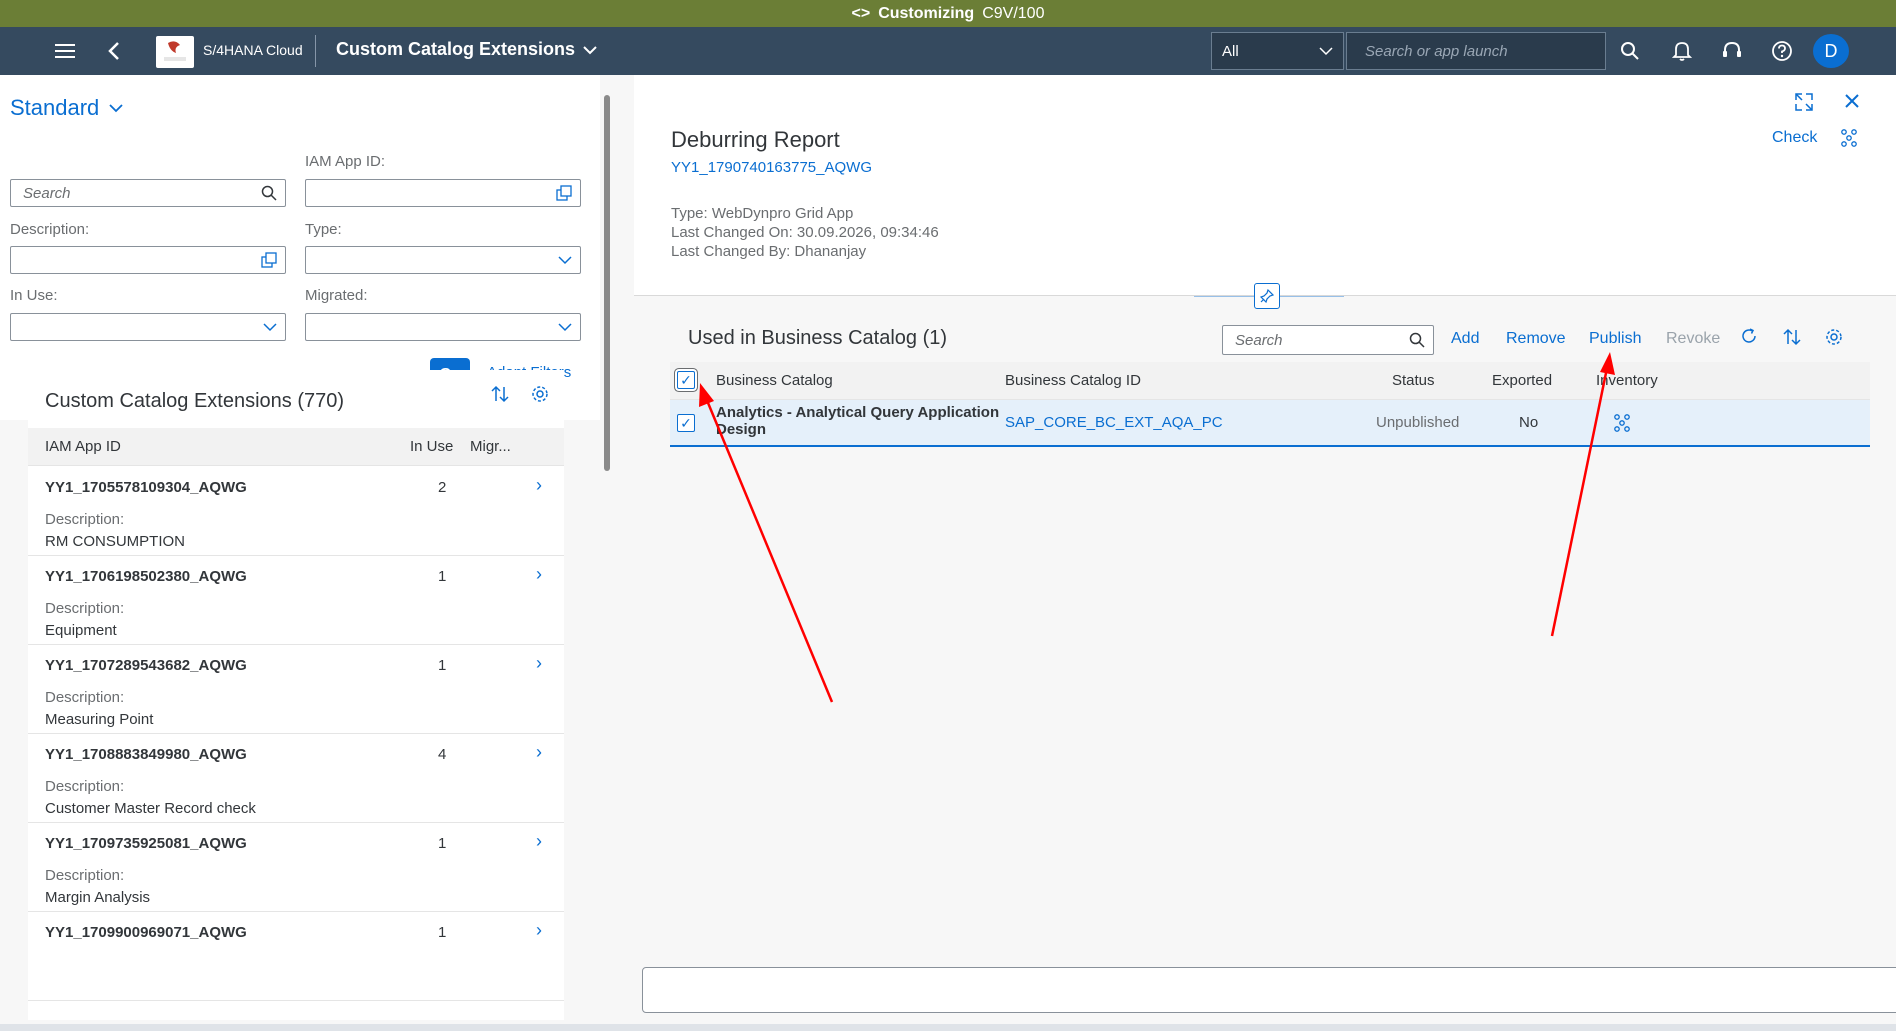 Image resolution: width=1896 pixels, height=1031 pixels. Describe the element at coordinates (1267, 296) in the screenshot. I see `pin-header-button` at that location.